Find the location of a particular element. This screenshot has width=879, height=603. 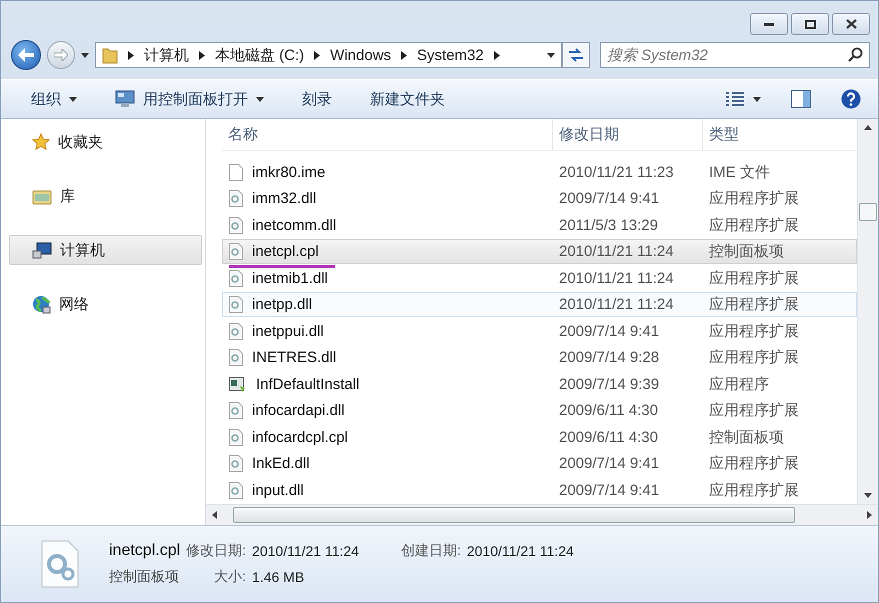

file-row: imkr80.ime 2010/11/21 11:23 IME 文件 is located at coordinates (539, 172).